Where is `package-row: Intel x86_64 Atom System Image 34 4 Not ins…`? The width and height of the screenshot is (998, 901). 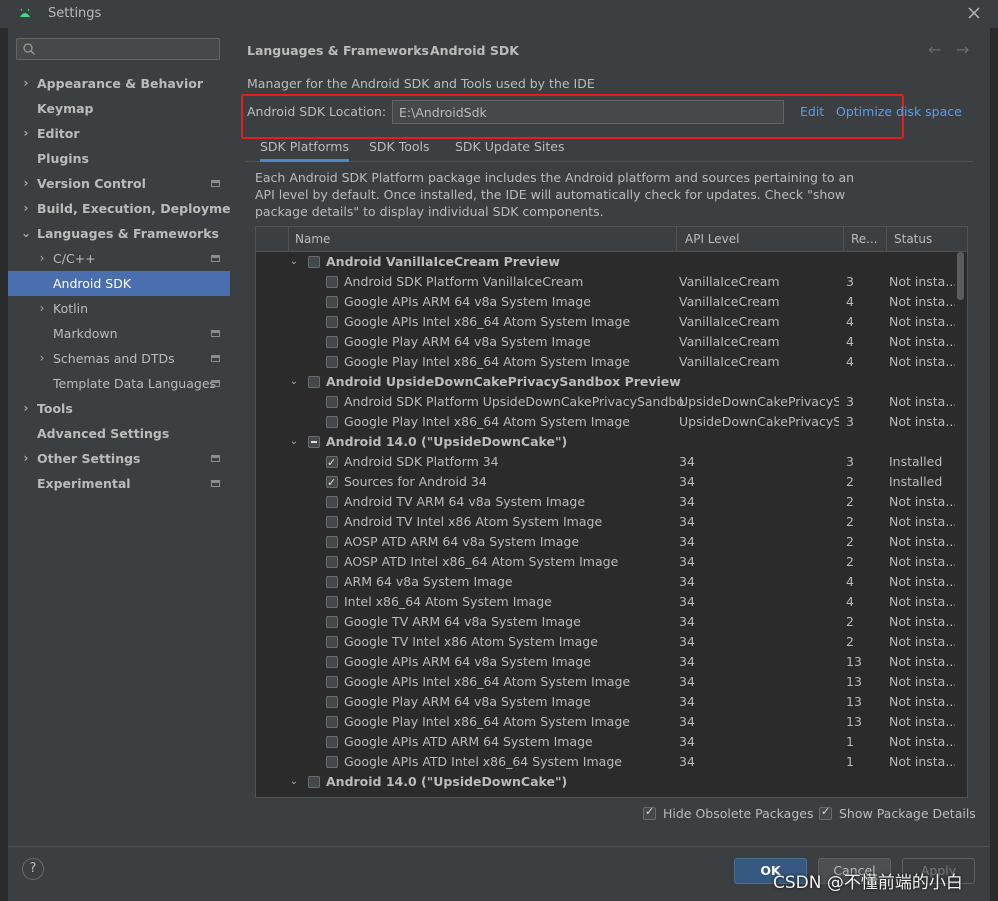
package-row: Intel x86_64 Atom System Image 34 4 Not ins… is located at coordinates (606, 602).